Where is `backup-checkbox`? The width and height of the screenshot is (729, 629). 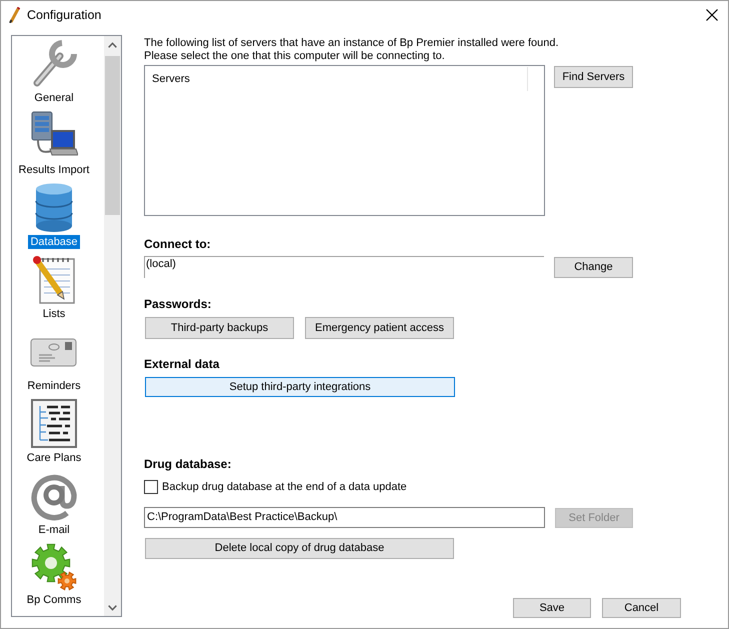
backup-checkbox is located at coordinates (151, 487).